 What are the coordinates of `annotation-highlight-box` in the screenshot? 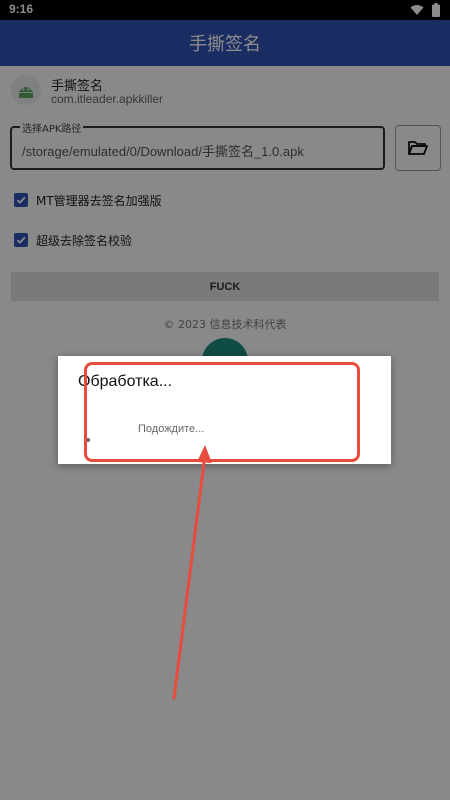 It's located at (222, 412).